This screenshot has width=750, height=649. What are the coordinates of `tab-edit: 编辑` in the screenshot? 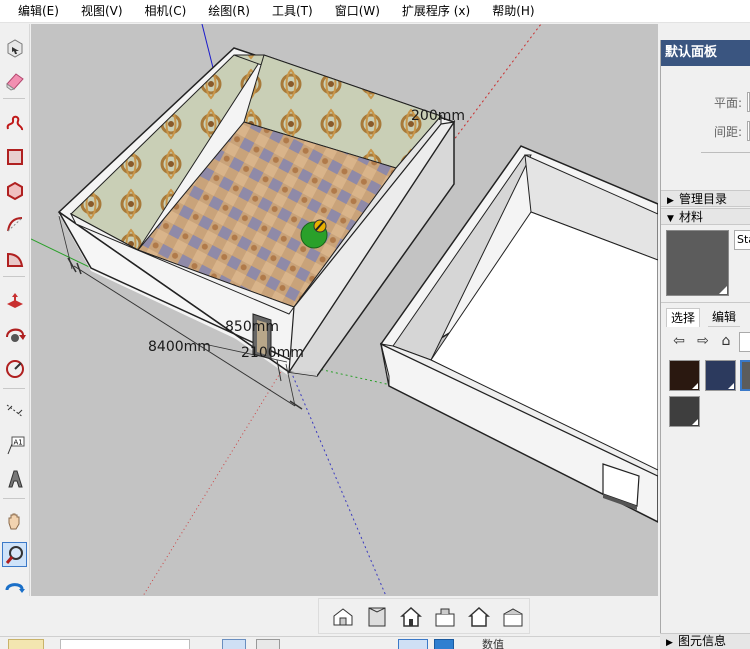 It's located at (724, 317).